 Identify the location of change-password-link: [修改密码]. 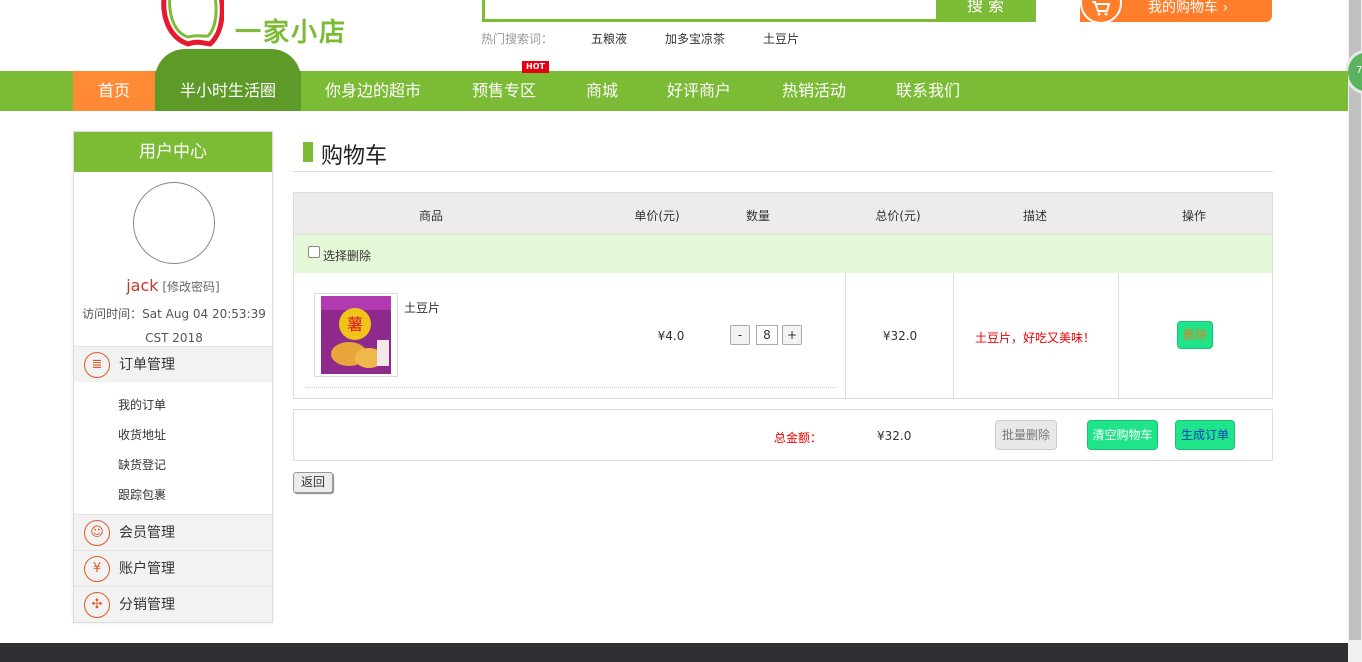
(190, 287).